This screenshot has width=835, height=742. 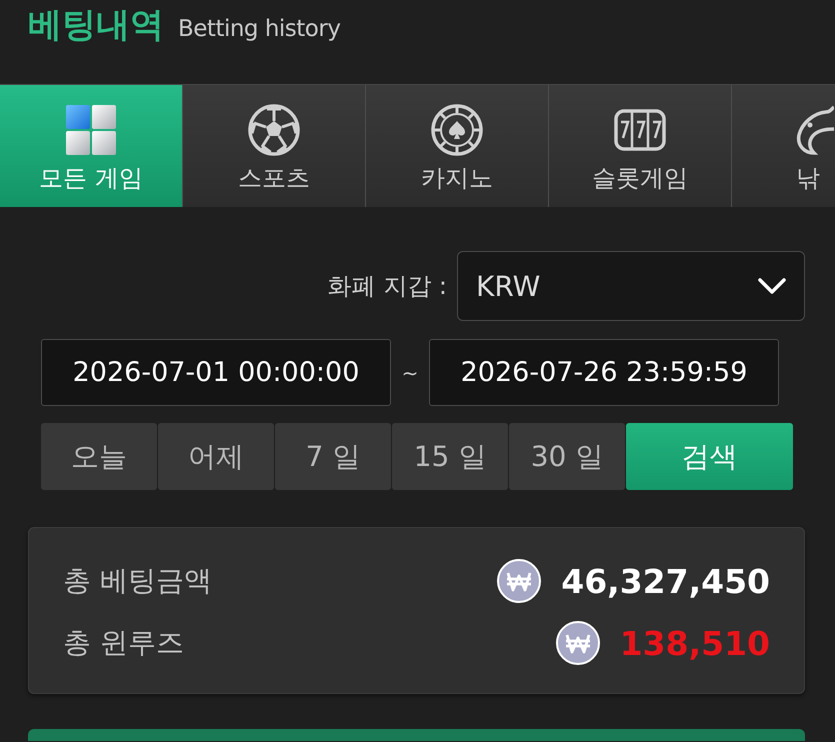 What do you see at coordinates (216, 456) in the screenshot?
I see `period-button: 어제` at bounding box center [216, 456].